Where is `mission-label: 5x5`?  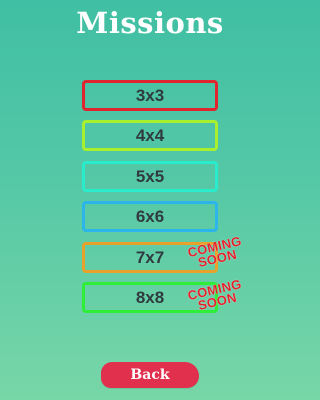
mission-label: 5x5 is located at coordinates (150, 176).